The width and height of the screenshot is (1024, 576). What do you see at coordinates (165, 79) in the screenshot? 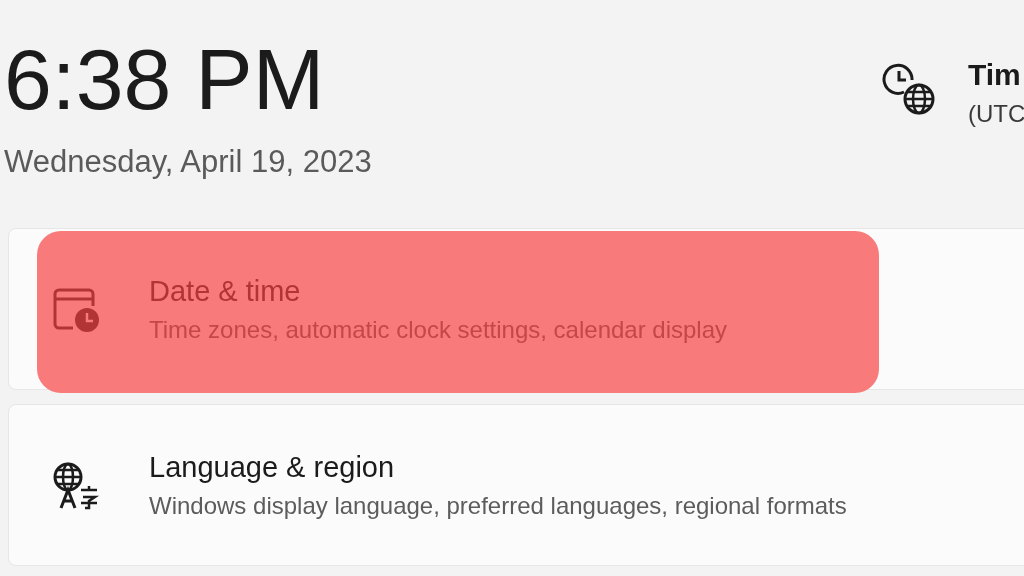
I see `clock-time: 6:38 PM` at bounding box center [165, 79].